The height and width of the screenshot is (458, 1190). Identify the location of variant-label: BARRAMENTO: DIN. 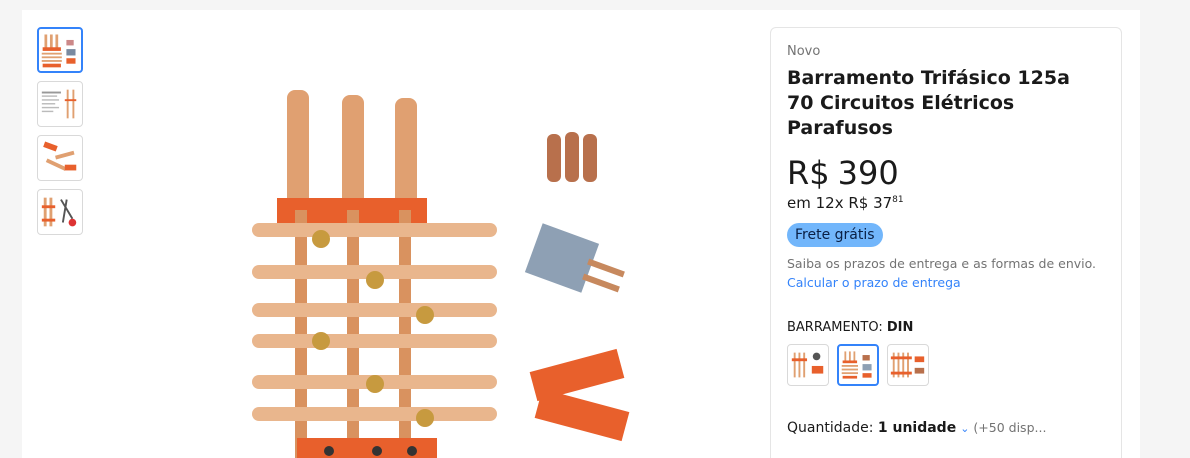
(850, 327).